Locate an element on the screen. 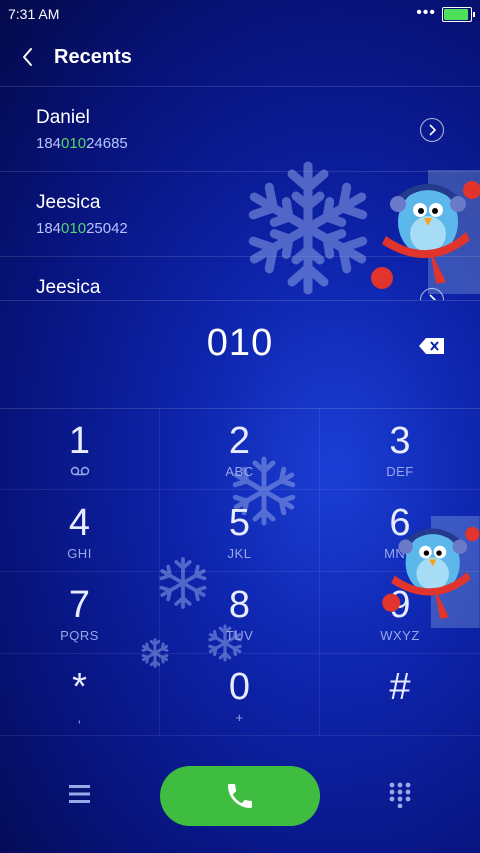 The width and height of the screenshot is (480, 853). contact-number: 18401024685 is located at coordinates (82, 143).